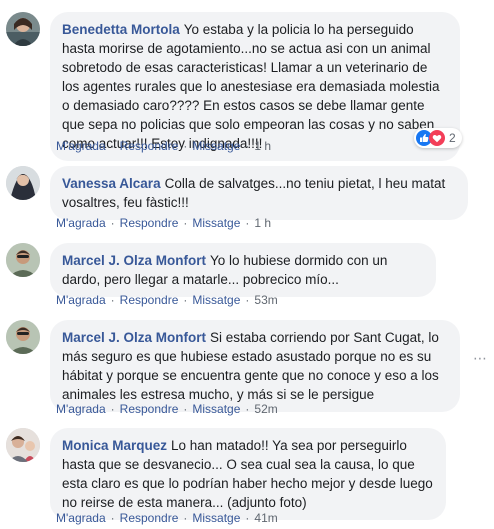 The image size is (494, 529). What do you see at coordinates (452, 138) in the screenshot?
I see `reaction-count: 2` at bounding box center [452, 138].